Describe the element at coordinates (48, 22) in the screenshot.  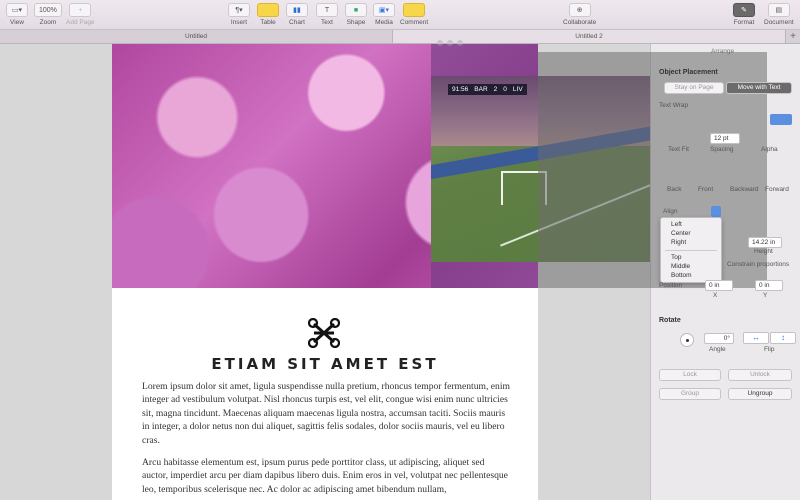
I see `zoom-label: Zoom` at that location.